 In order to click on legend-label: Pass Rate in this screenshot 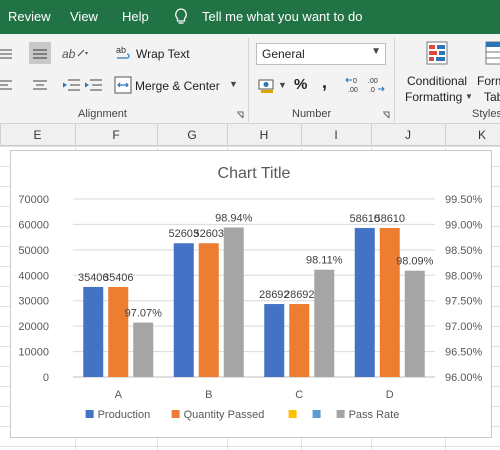, I will do `click(374, 415)`.